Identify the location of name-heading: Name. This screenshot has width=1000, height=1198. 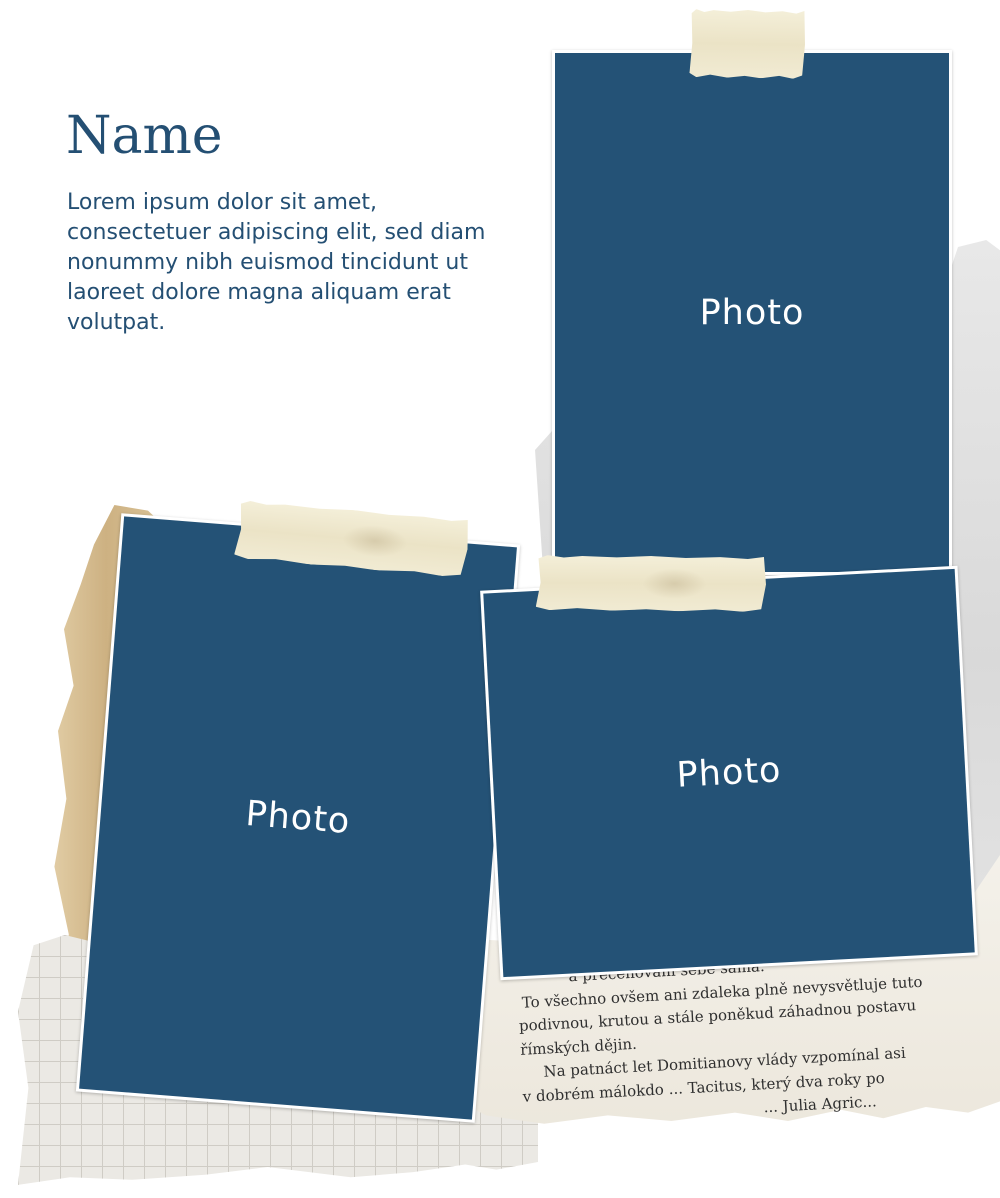
(144, 136).